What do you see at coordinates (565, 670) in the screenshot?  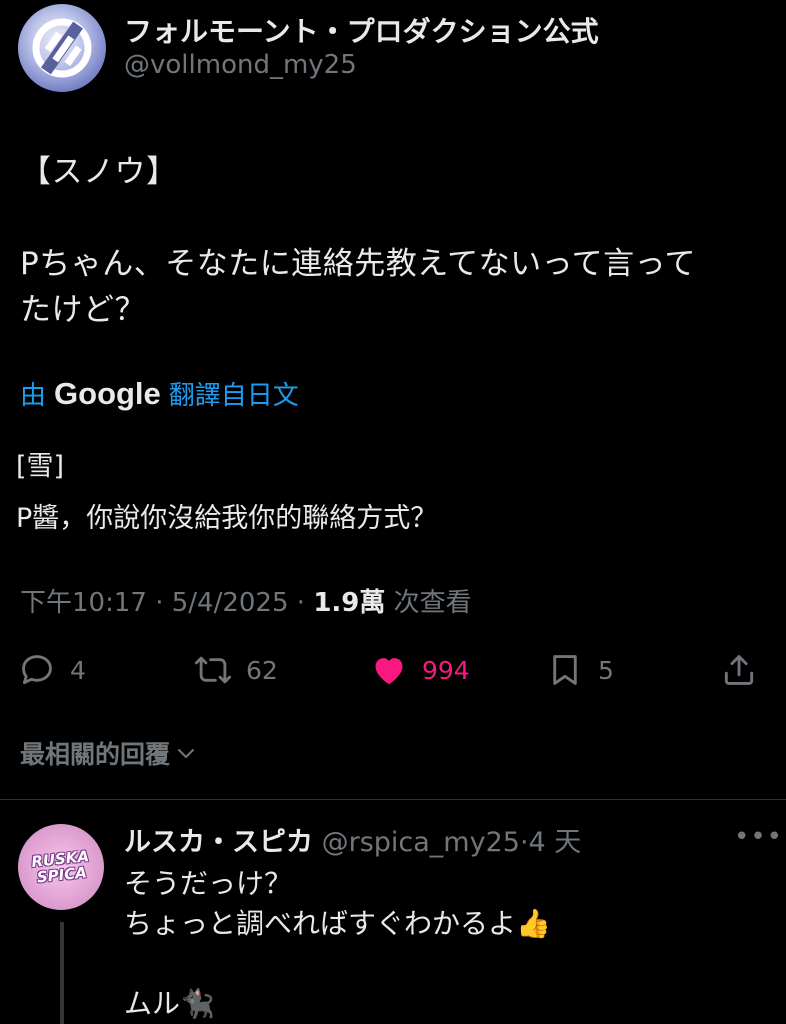 I see `bookmark-icon` at bounding box center [565, 670].